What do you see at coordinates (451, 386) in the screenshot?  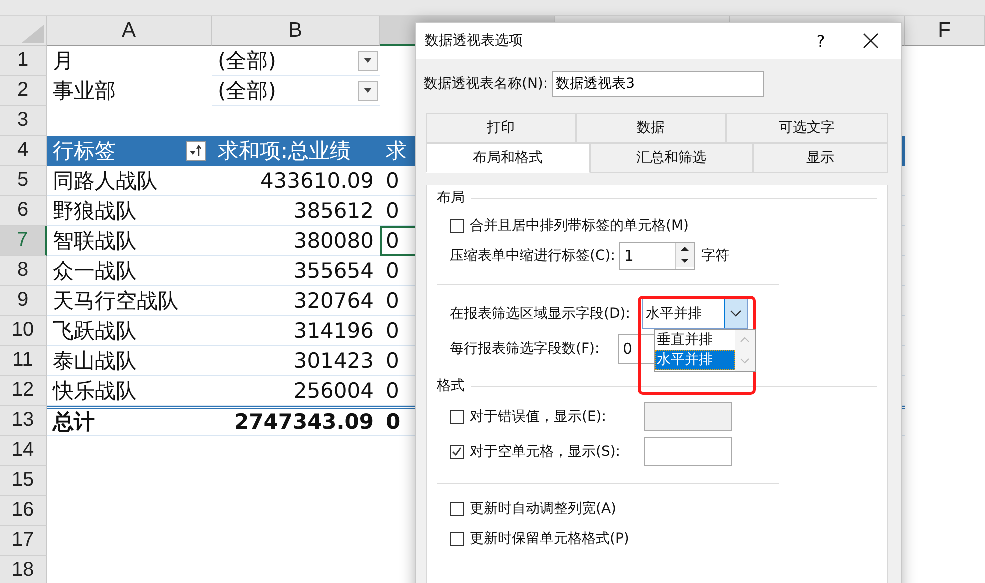 I see `section-title: 格式` at bounding box center [451, 386].